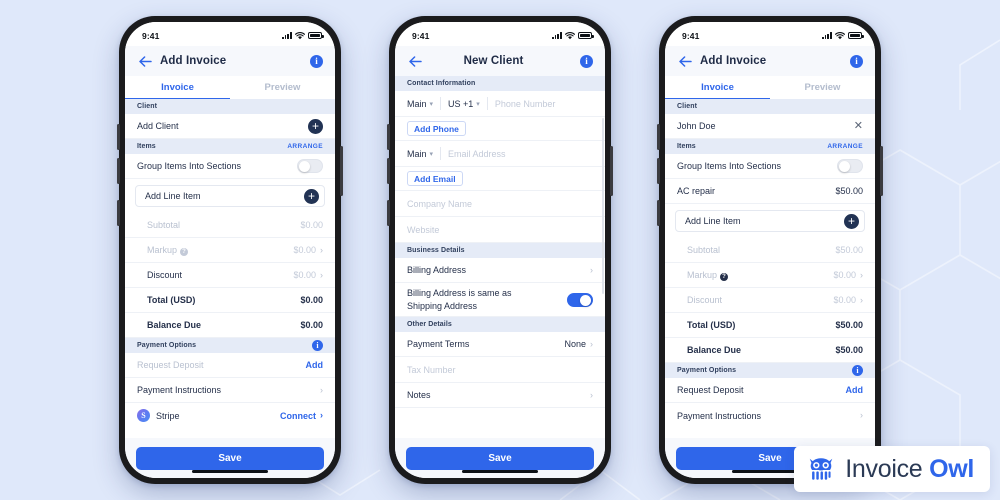 This screenshot has width=1000, height=500. Describe the element at coordinates (500, 61) in the screenshot. I see `nav-bar: New Client i` at that location.